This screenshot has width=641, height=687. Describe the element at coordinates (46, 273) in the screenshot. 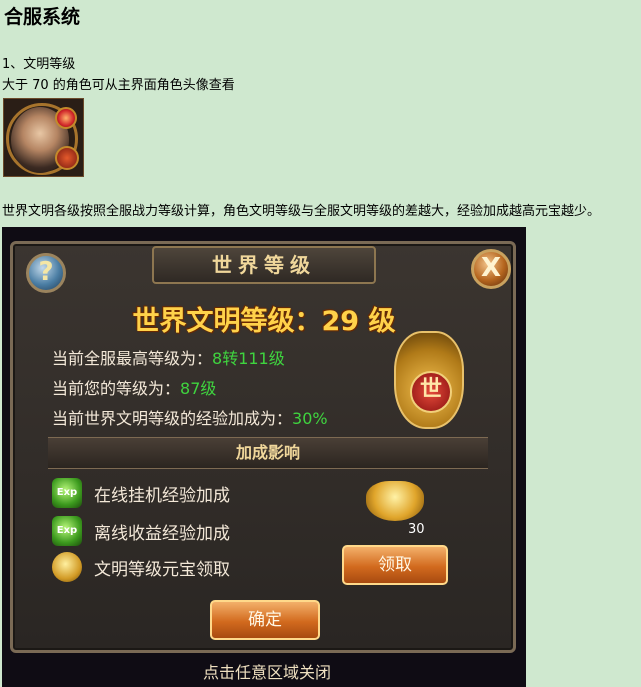

I see `help-button: ?` at that location.